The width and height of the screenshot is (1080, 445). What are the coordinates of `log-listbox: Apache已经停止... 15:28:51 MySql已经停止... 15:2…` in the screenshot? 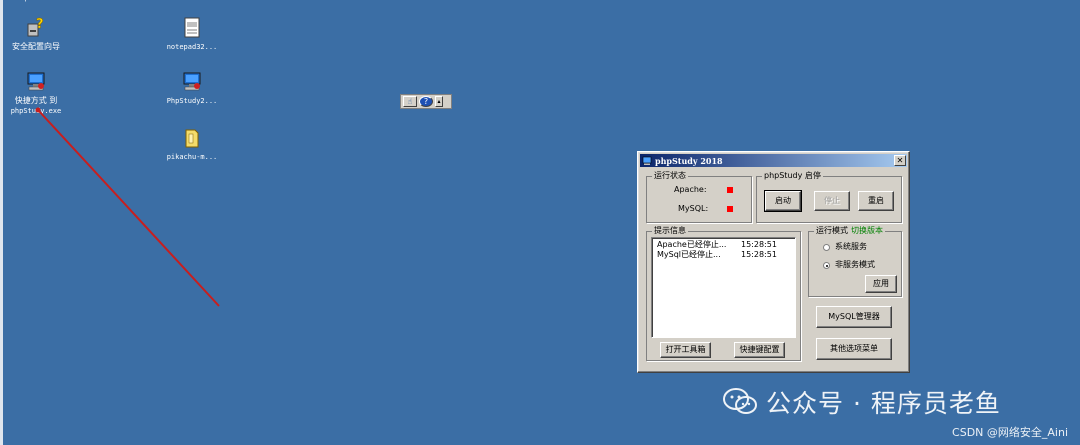 It's located at (723, 287).